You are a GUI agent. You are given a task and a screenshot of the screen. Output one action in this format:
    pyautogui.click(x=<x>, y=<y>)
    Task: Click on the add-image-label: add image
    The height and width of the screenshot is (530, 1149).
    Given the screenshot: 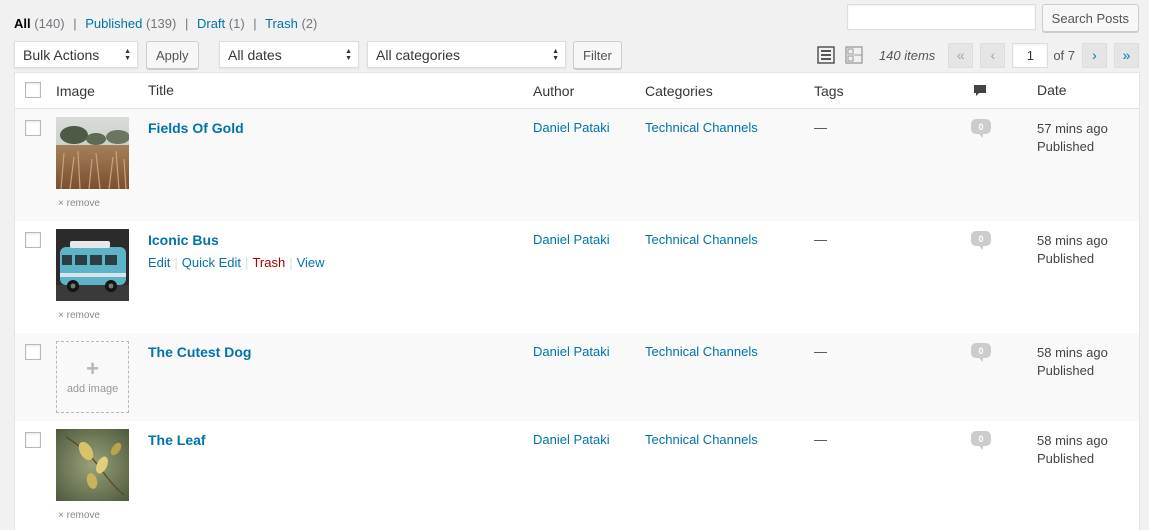 What is the action you would take?
    pyautogui.click(x=92, y=389)
    